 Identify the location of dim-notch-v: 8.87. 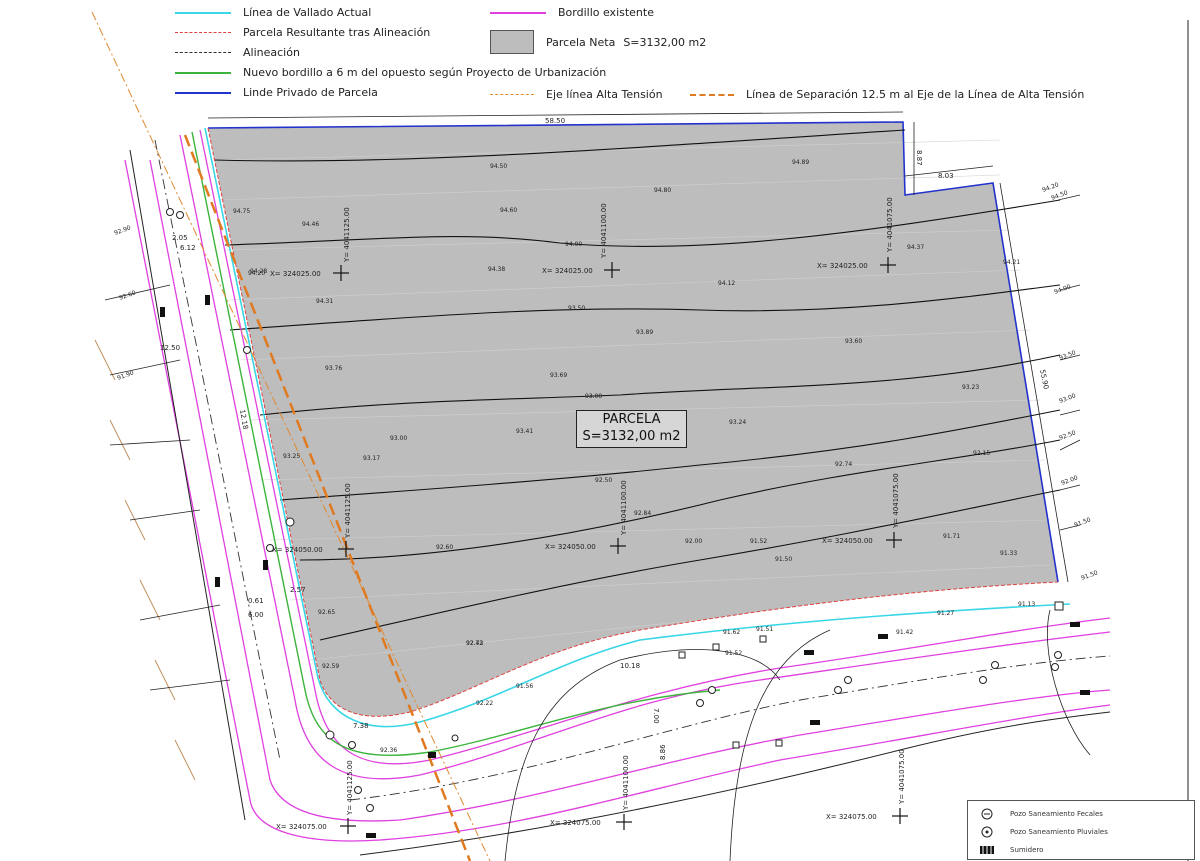
(919, 158).